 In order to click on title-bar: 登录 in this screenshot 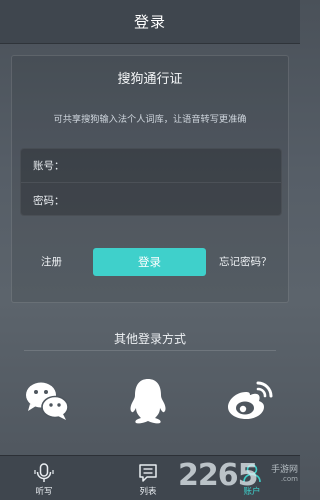, I will do `click(150, 22)`.